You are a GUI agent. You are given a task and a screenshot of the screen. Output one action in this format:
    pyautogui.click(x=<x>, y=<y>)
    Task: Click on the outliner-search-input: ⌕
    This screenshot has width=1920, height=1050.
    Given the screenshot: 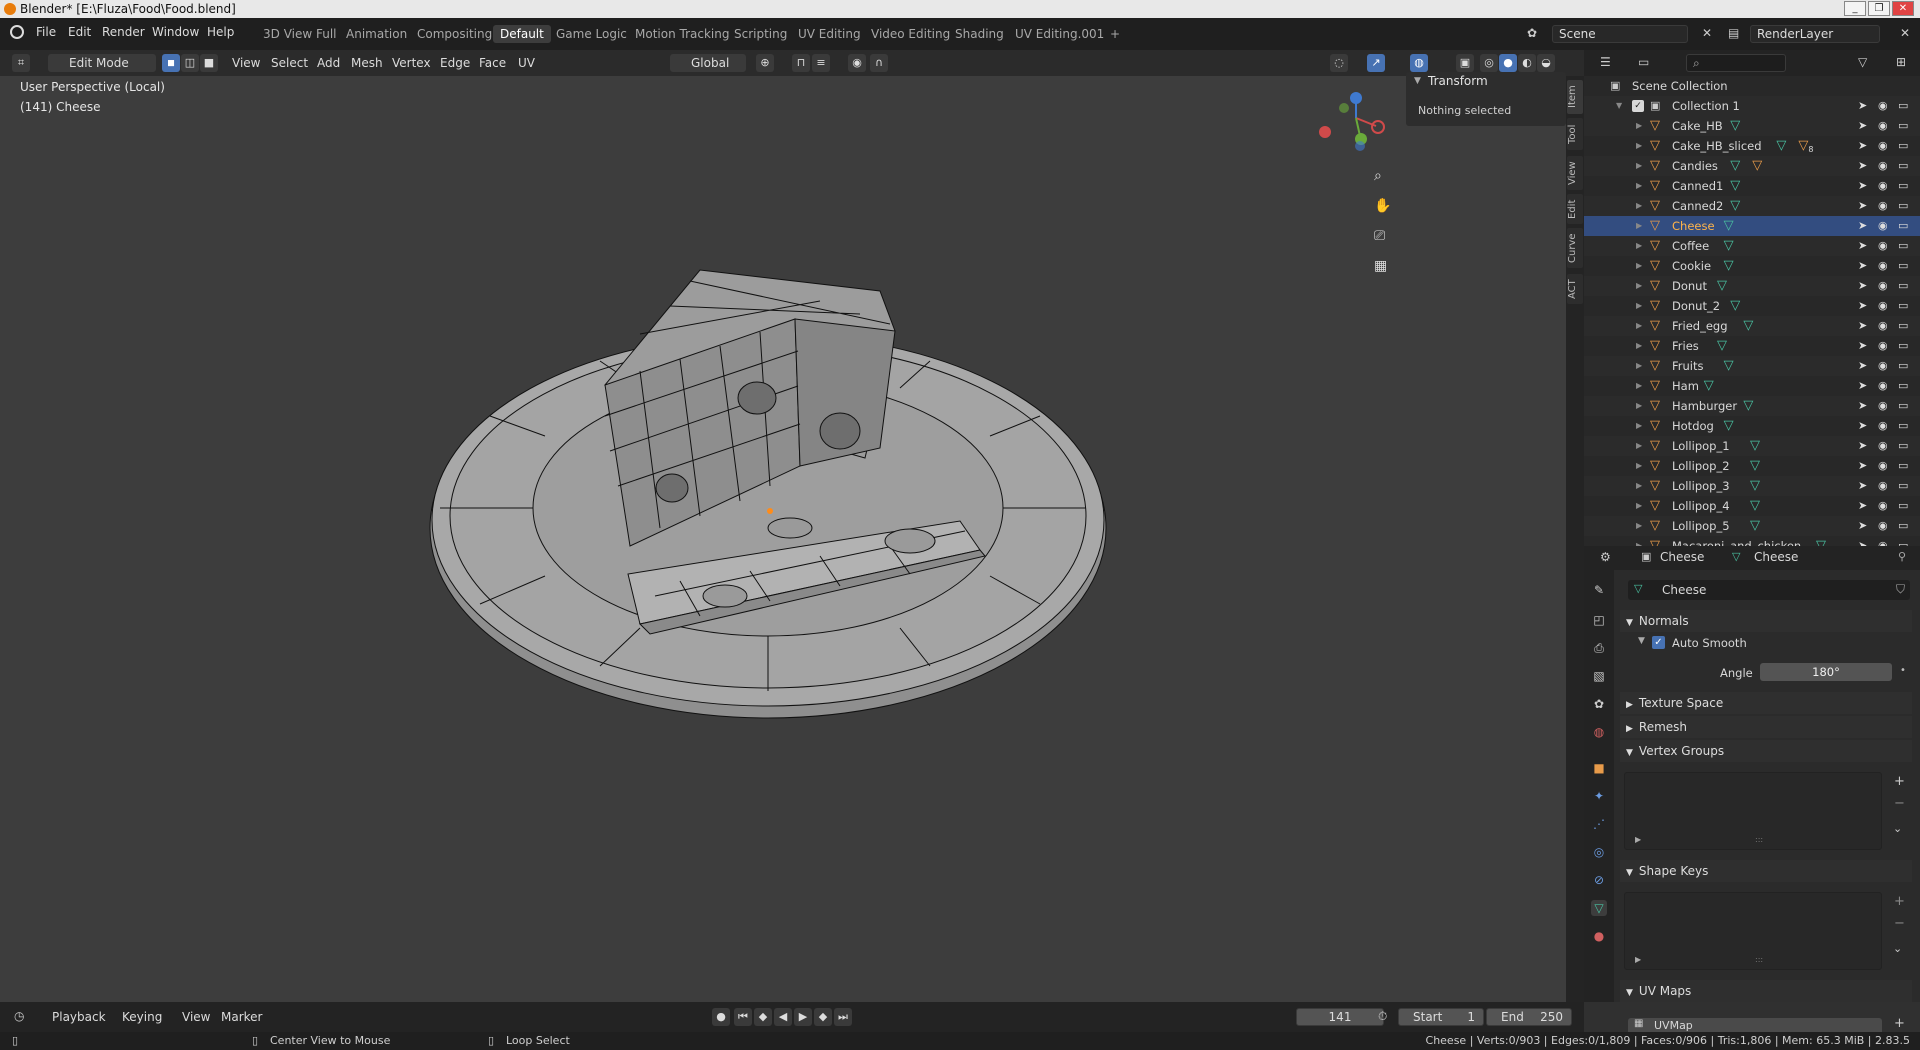 What is the action you would take?
    pyautogui.click(x=1736, y=63)
    